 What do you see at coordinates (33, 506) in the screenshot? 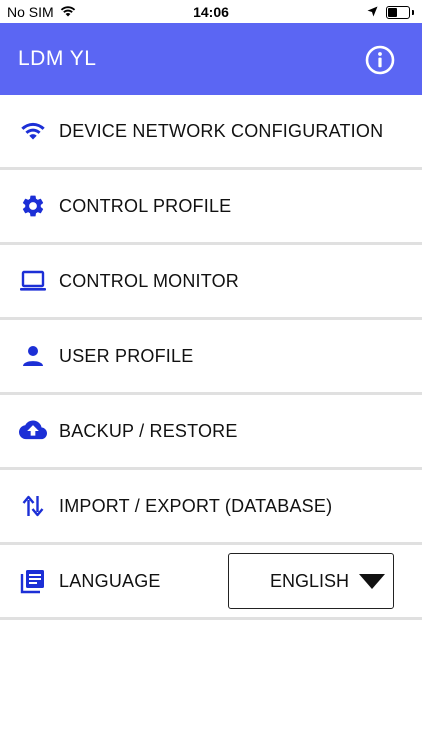
I see `swap-vertical-icon` at bounding box center [33, 506].